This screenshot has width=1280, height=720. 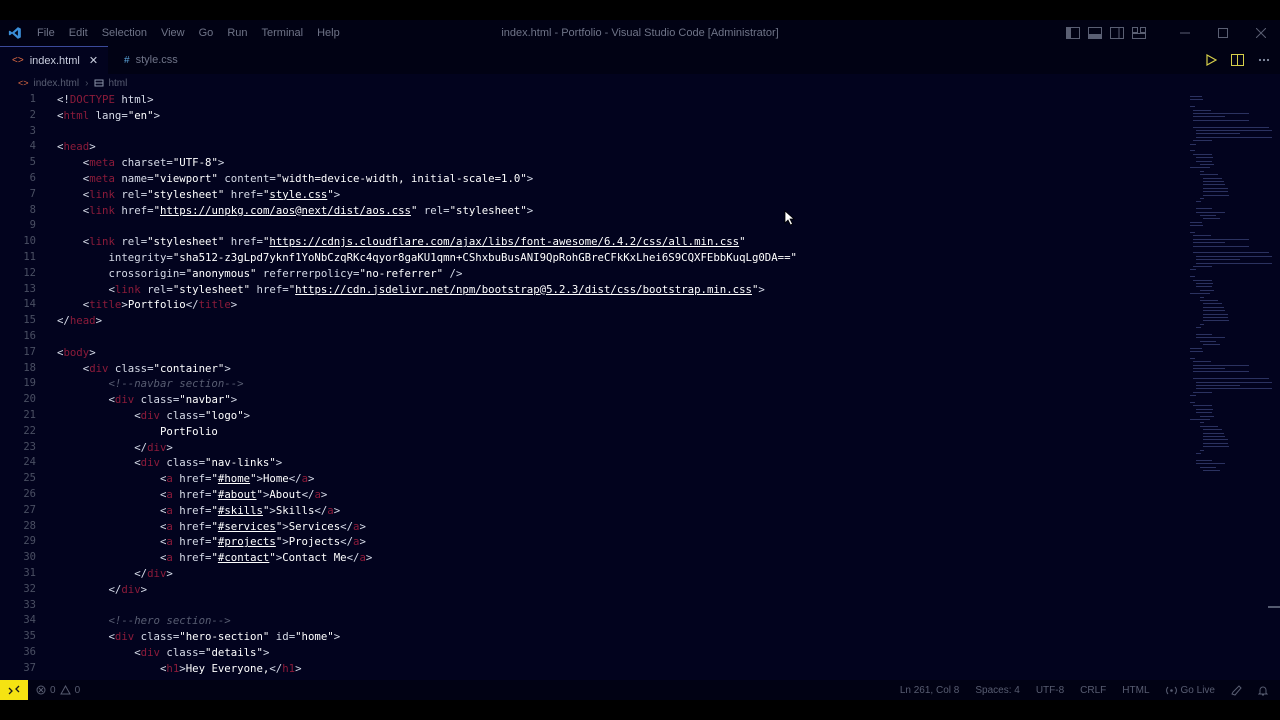 I want to click on code-token: h1, so click(x=173, y=668).